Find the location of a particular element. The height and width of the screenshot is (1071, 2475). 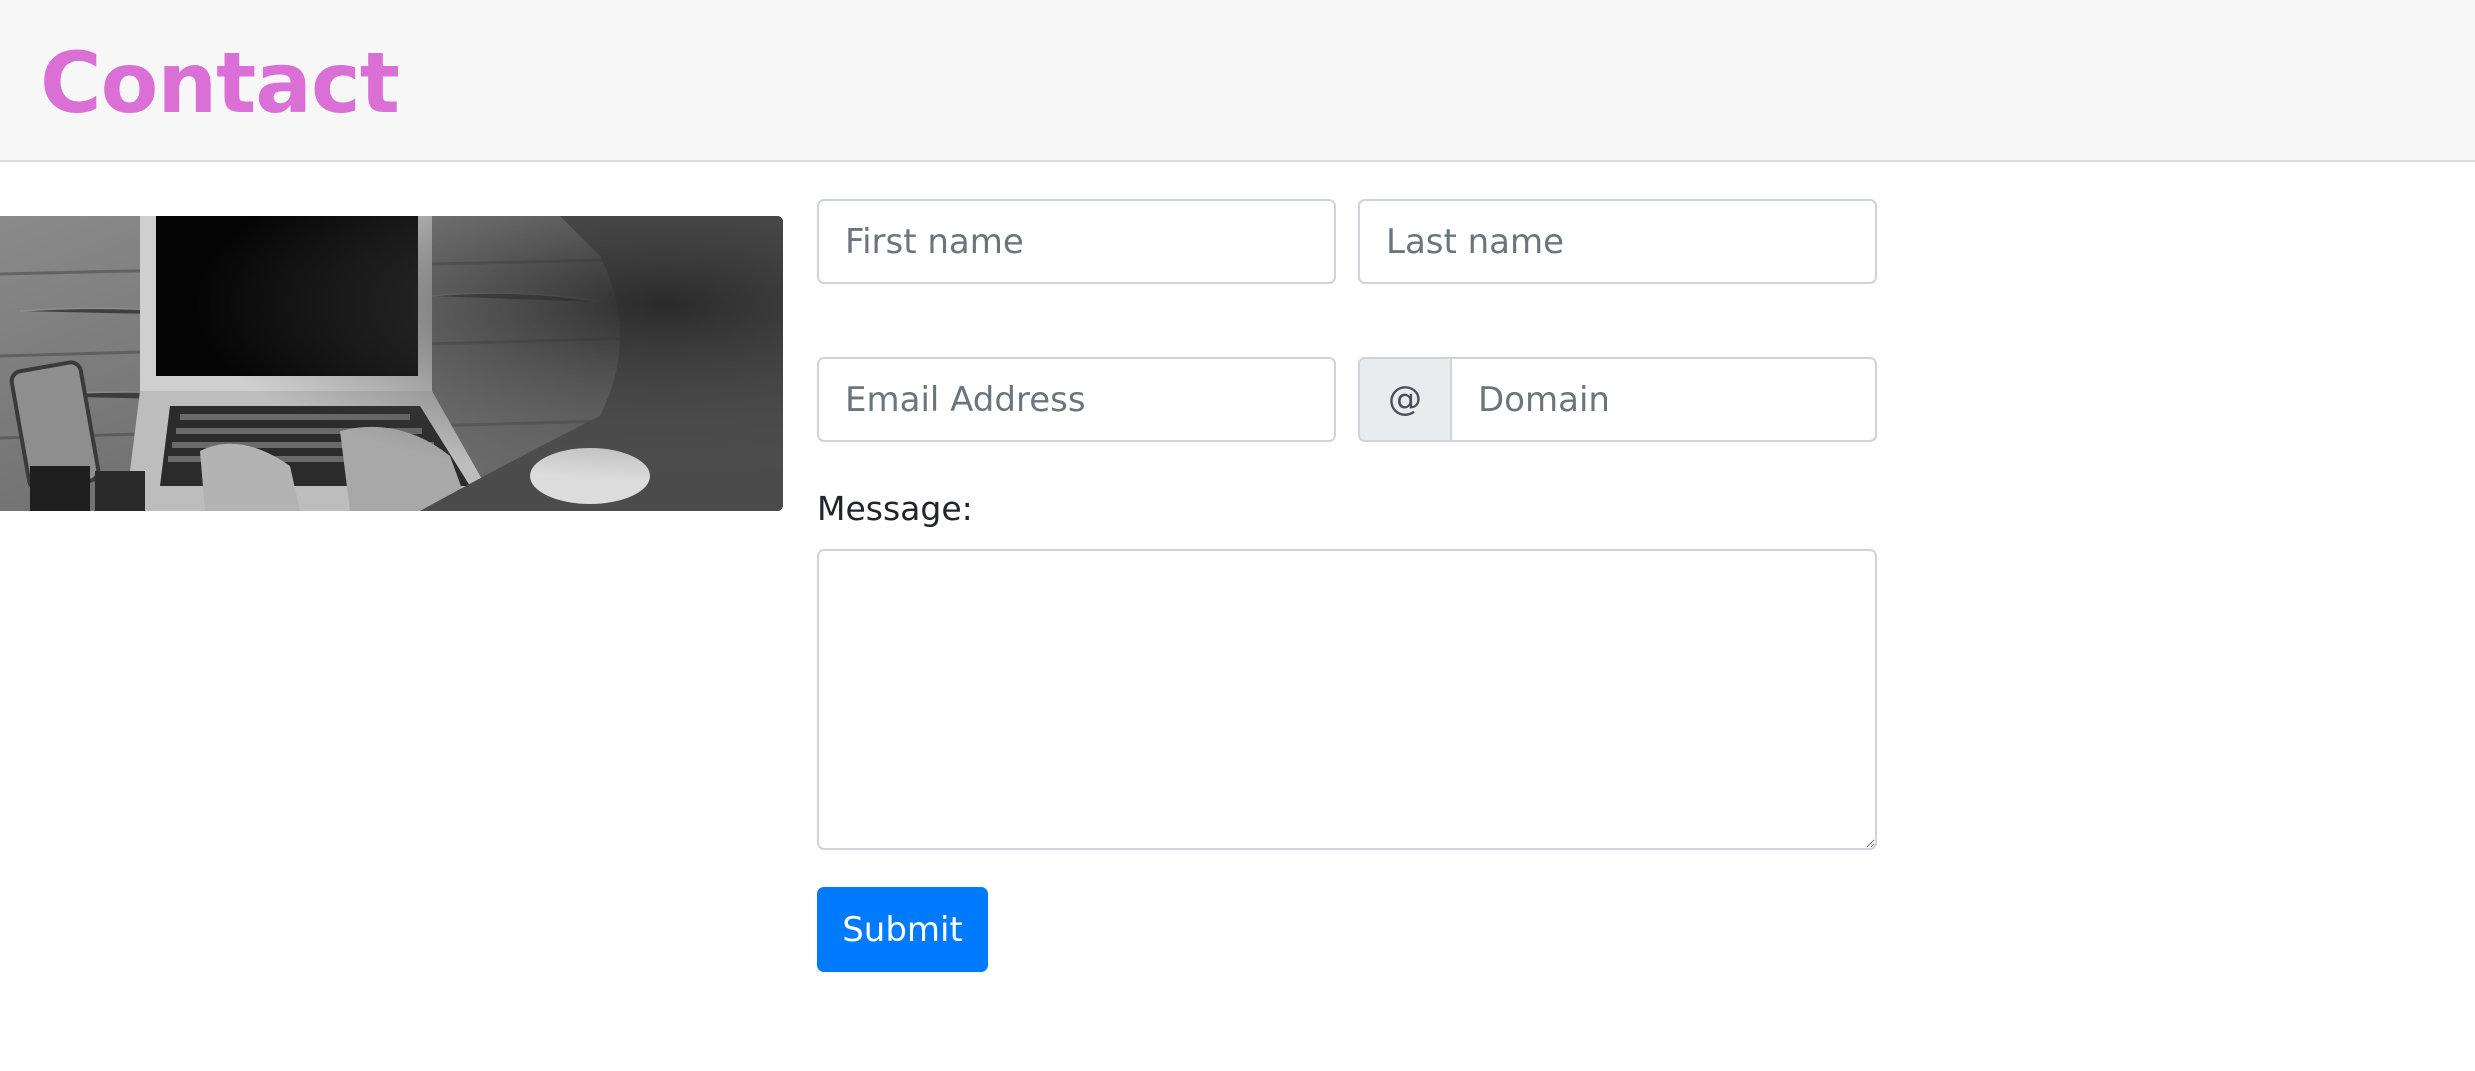

message-label: Message: is located at coordinates (895, 508).